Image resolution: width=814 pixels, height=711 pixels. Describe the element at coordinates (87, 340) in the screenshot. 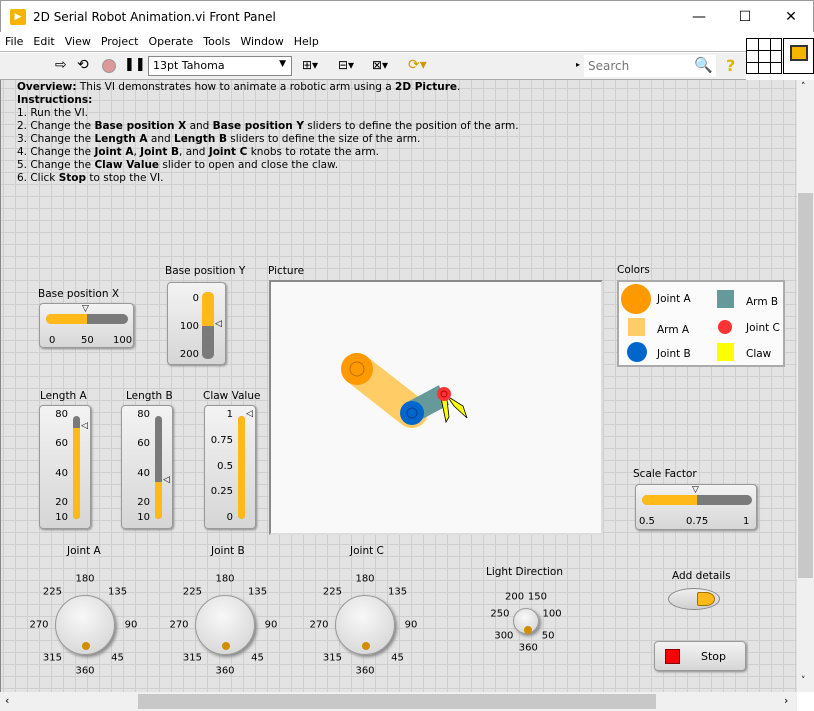

I see `tick-label: 50` at that location.